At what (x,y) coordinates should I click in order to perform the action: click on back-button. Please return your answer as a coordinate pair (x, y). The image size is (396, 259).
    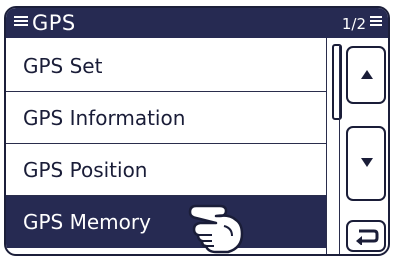
    Looking at the image, I should click on (366, 236).